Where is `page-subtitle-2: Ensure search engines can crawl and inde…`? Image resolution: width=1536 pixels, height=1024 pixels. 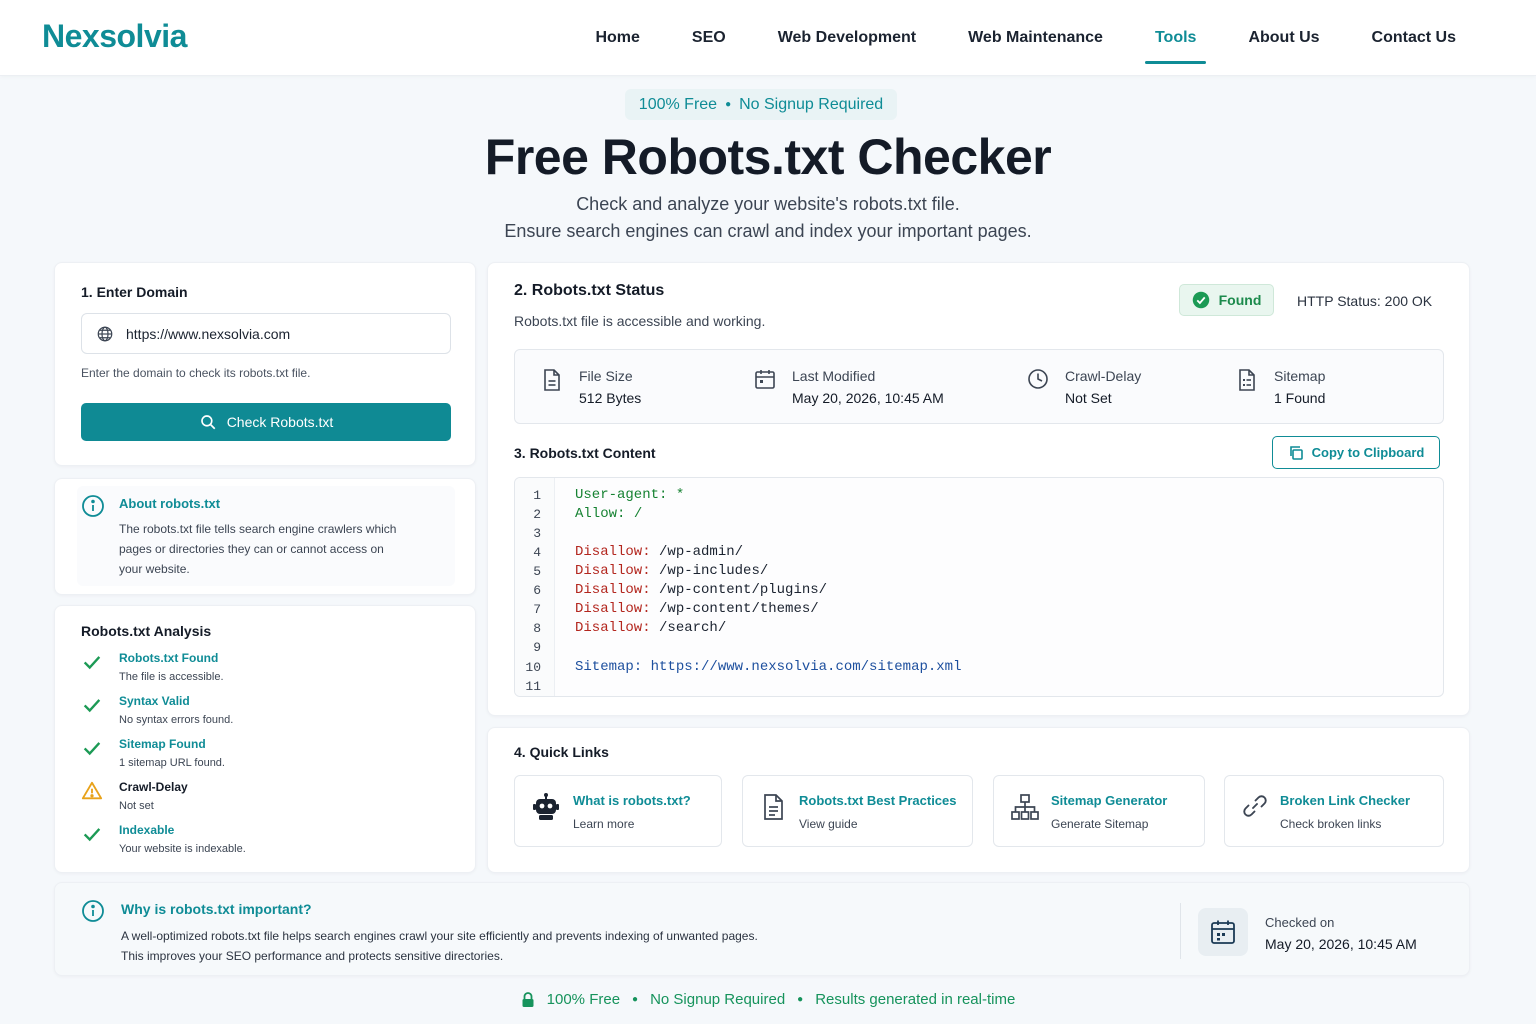 page-subtitle-2: Ensure search engines can crawl and inde… is located at coordinates (768, 231).